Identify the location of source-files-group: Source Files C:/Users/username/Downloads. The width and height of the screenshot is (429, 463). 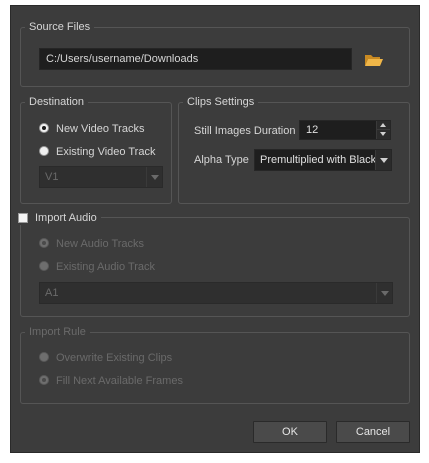
(215, 53).